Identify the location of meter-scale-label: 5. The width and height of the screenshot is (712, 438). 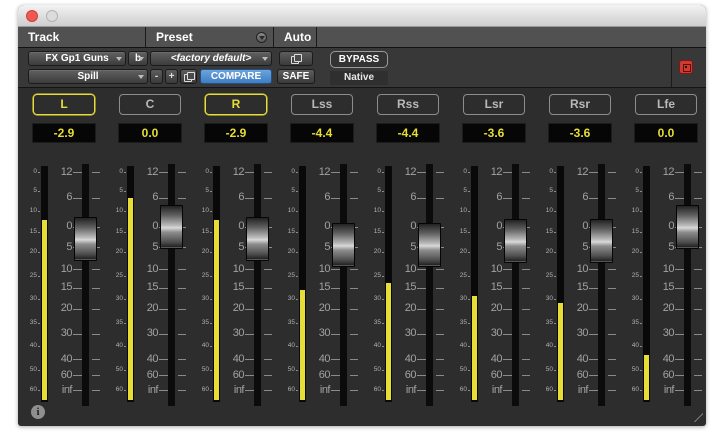
(35, 191).